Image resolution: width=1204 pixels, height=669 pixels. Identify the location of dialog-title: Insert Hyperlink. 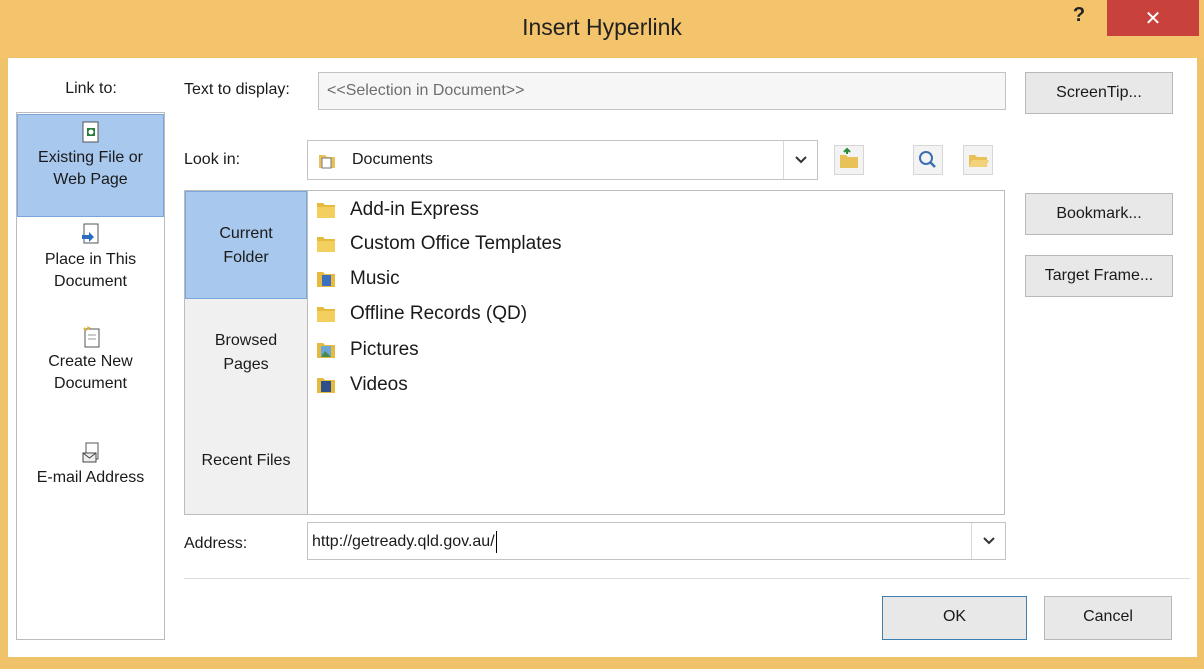
(602, 27).